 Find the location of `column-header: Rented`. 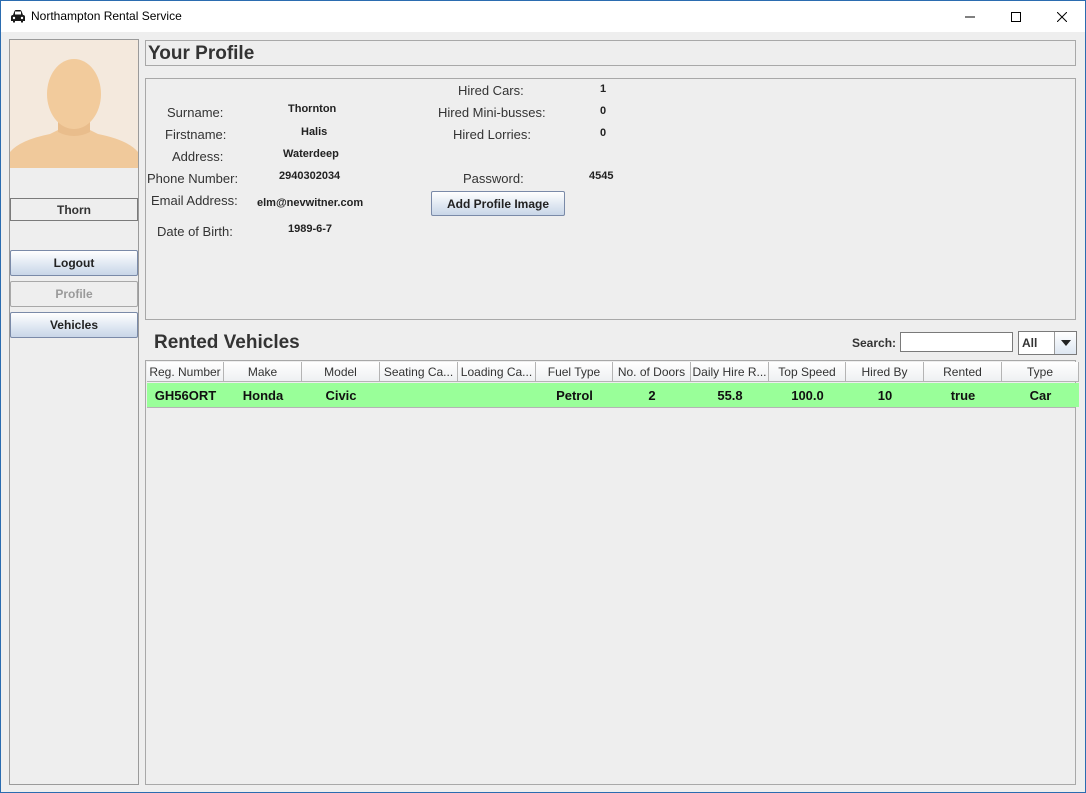

column-header: Rented is located at coordinates (963, 372).